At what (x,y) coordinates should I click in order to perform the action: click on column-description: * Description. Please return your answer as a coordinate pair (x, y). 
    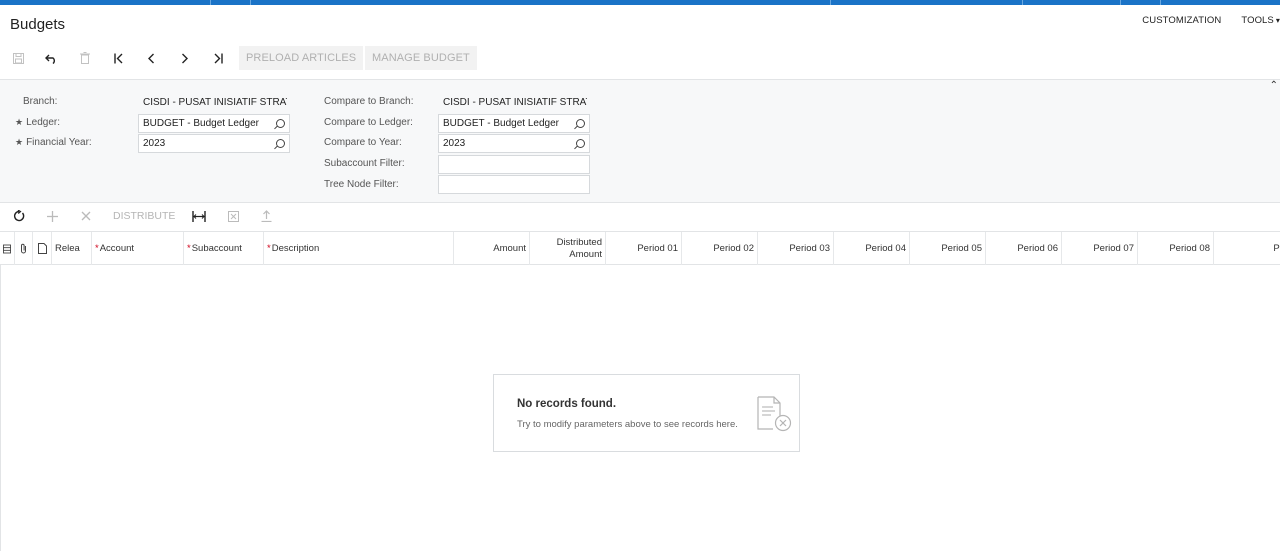
    Looking at the image, I should click on (359, 248).